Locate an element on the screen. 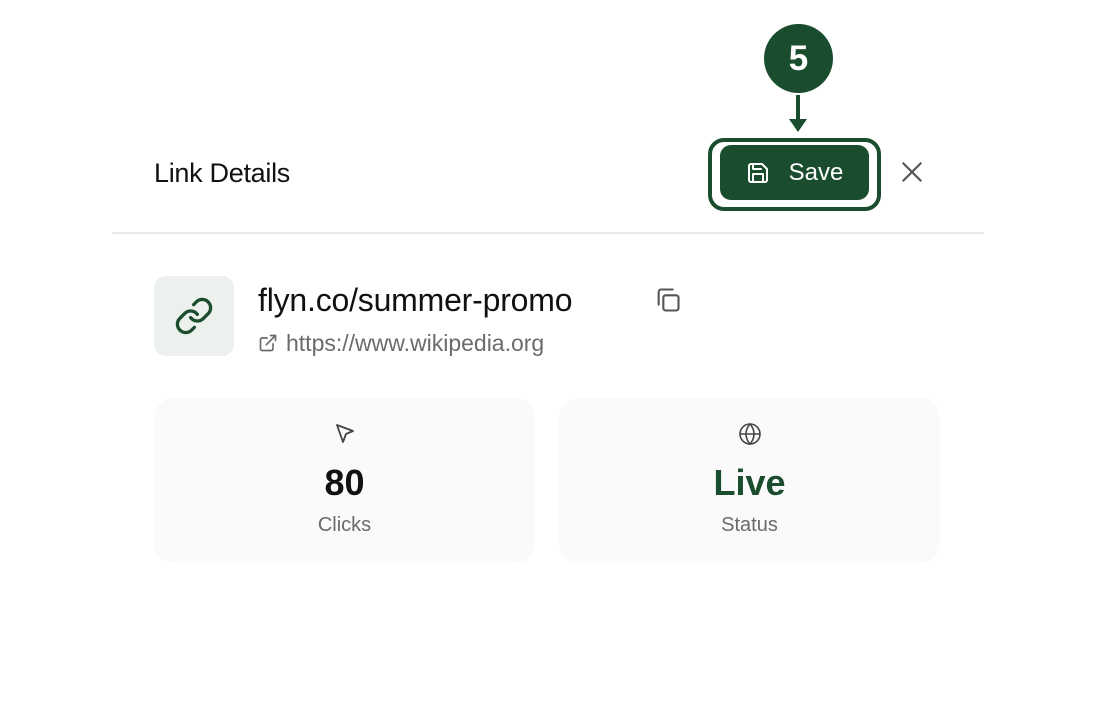 The height and width of the screenshot is (704, 1096). cursor-pointer-icon is located at coordinates (344, 433).